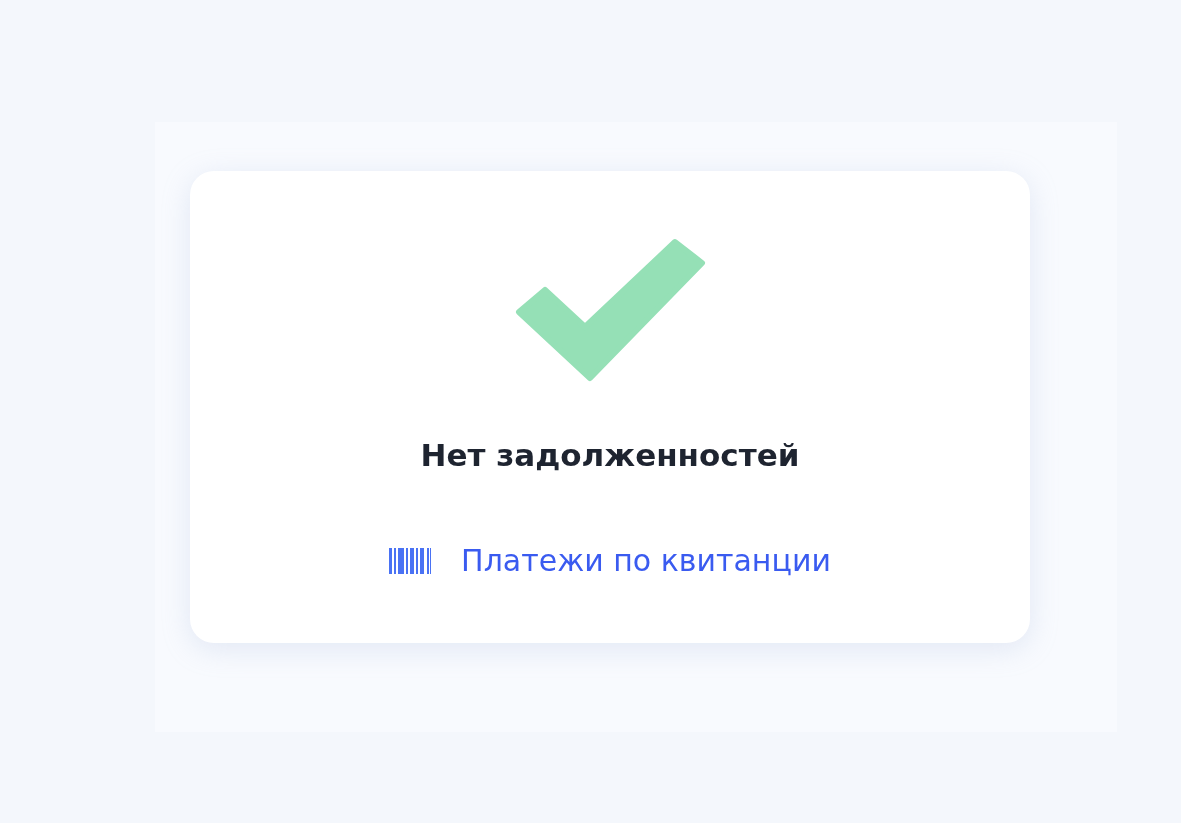 The image size is (1181, 823). Describe the element at coordinates (646, 561) in the screenshot. I see `receipt-payments-link: Платежи по квитанции` at that location.